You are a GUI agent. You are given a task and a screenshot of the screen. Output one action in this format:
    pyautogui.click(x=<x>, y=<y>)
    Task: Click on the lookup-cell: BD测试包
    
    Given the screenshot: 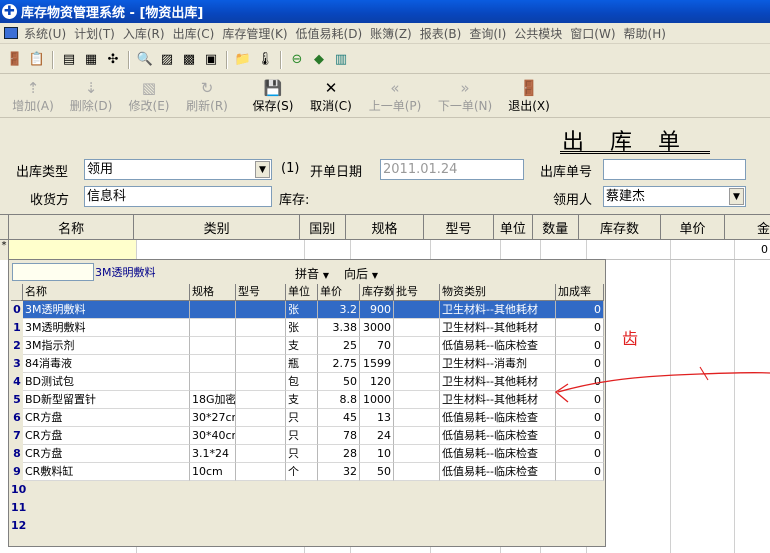 What is the action you would take?
    pyautogui.click(x=106, y=382)
    